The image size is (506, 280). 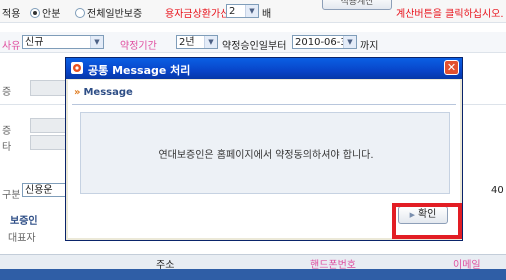 What do you see at coordinates (63, 42) in the screenshot?
I see `reason-select: 신규 ▼` at bounding box center [63, 42].